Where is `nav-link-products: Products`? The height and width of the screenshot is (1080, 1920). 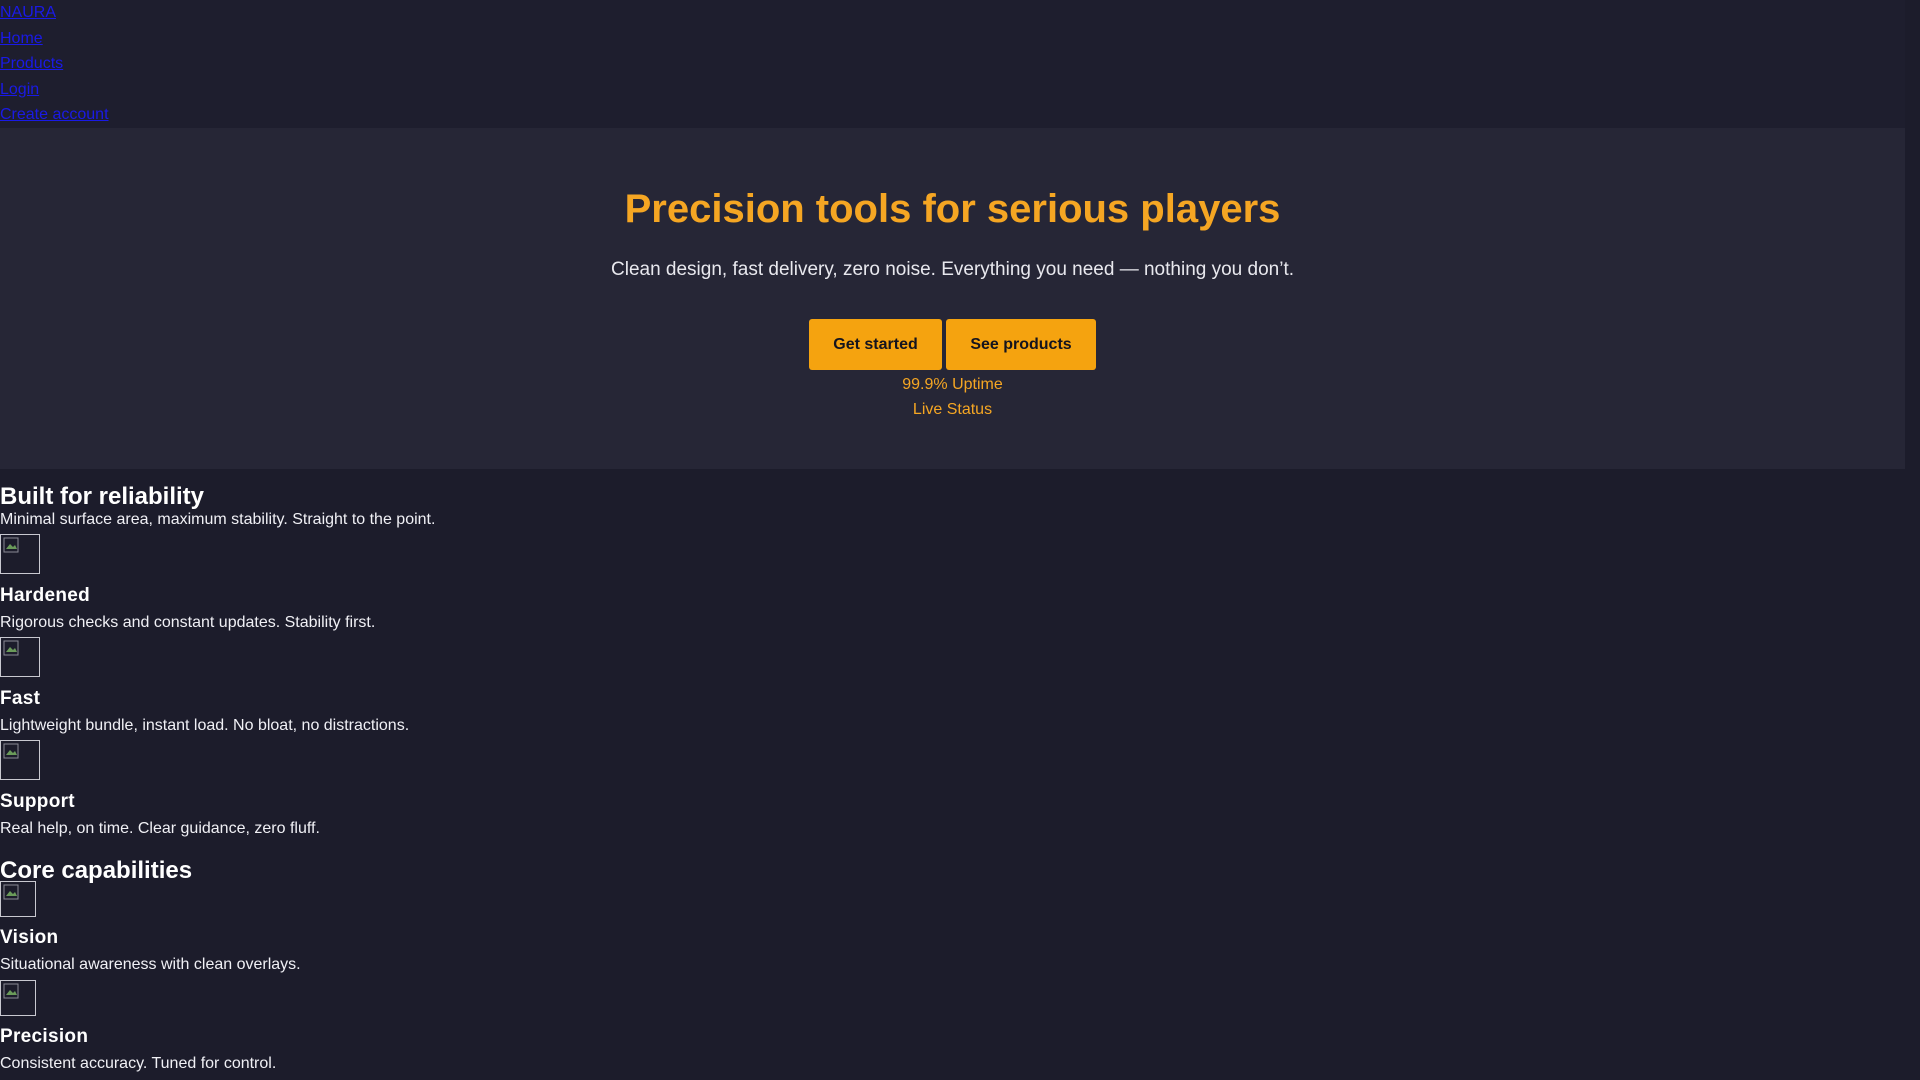
nav-link-products: Products is located at coordinates (952, 64).